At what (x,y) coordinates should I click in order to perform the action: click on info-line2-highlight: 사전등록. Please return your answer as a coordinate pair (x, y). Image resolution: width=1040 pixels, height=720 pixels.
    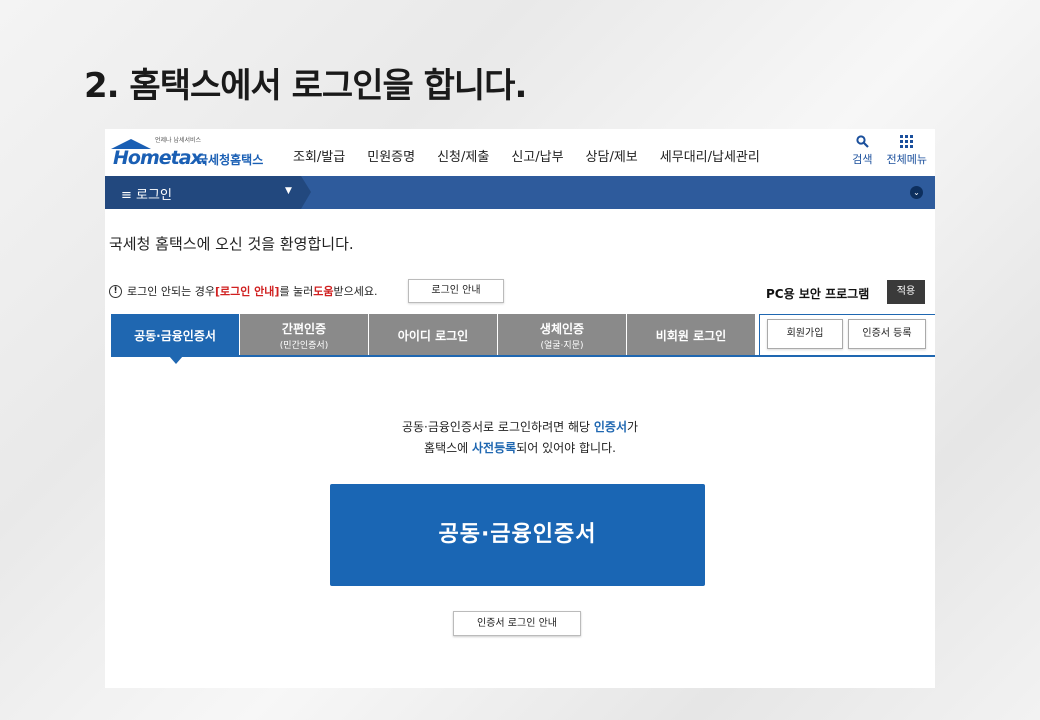
    Looking at the image, I should click on (494, 448).